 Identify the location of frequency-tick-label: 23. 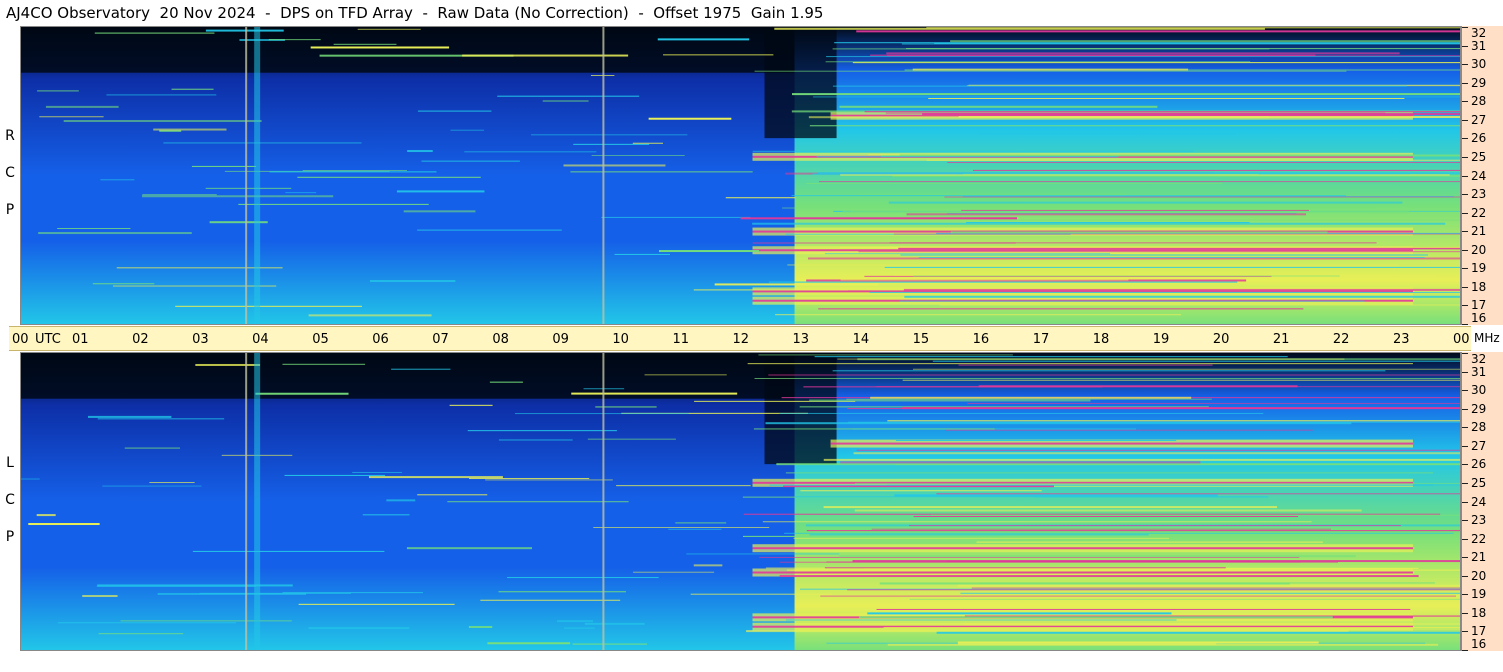
(1479, 194).